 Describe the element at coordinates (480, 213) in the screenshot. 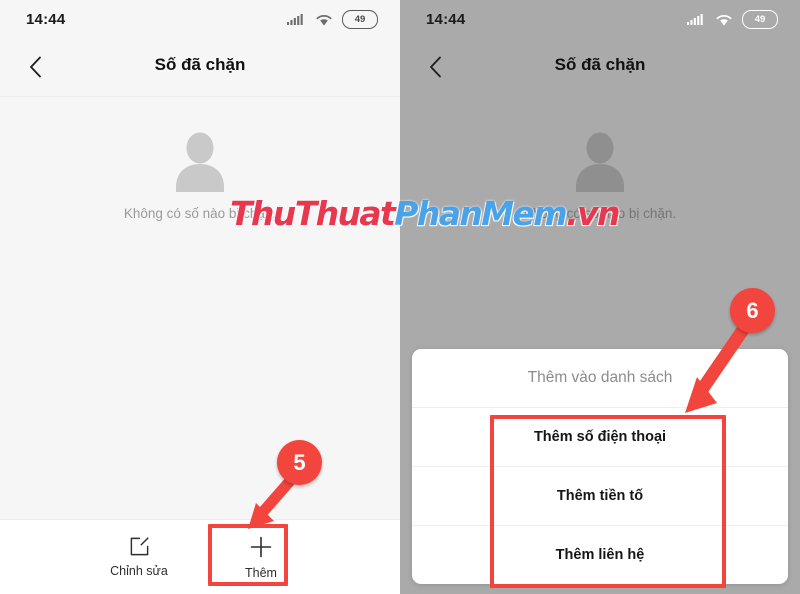

I see `watermark-part-2: PhanMem` at that location.